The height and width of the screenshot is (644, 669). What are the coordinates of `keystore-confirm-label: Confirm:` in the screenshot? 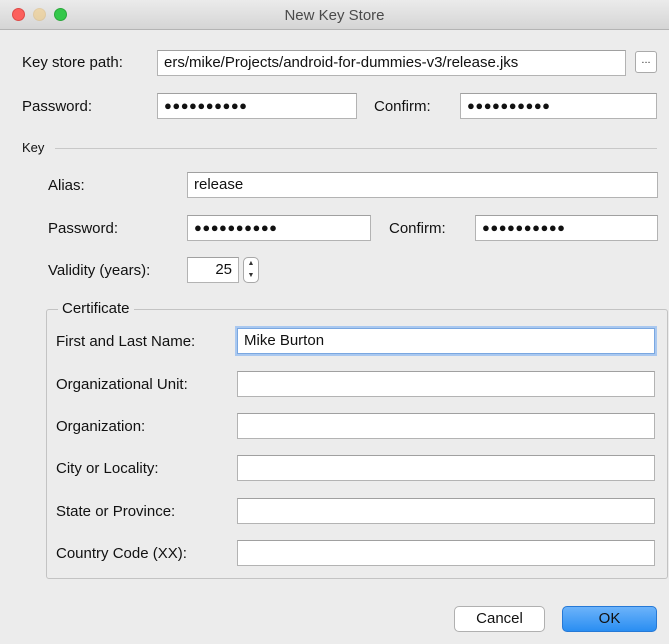 It's located at (402, 106).